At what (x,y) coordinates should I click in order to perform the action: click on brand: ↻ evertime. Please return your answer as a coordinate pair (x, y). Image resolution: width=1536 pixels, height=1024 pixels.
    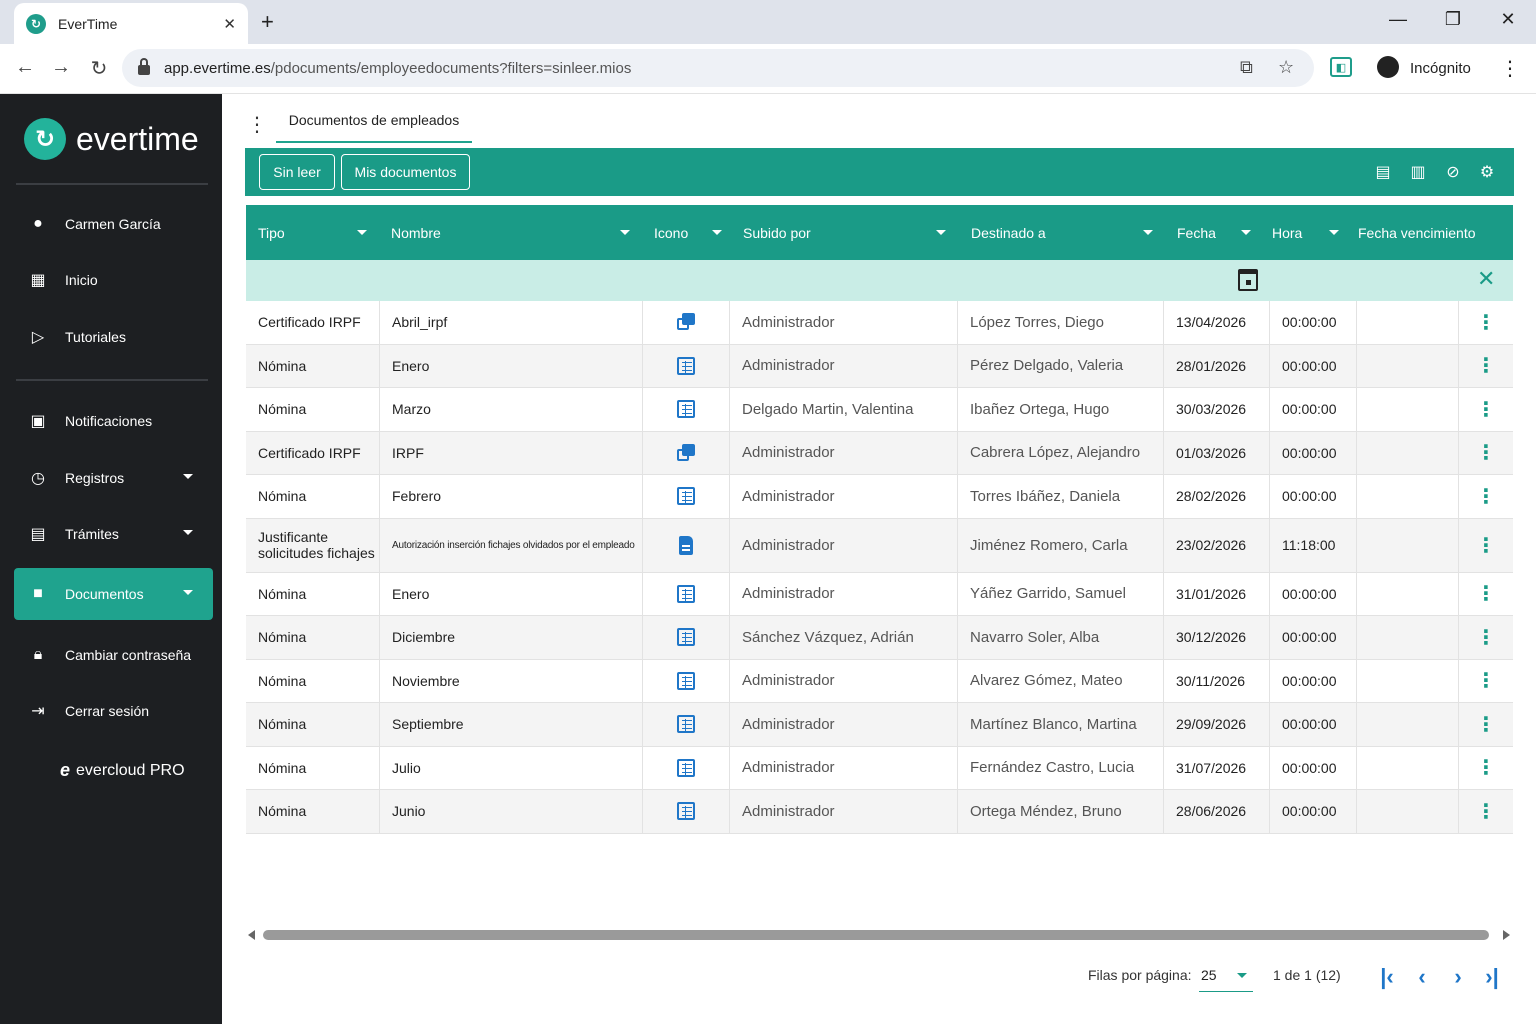
    Looking at the image, I should click on (111, 139).